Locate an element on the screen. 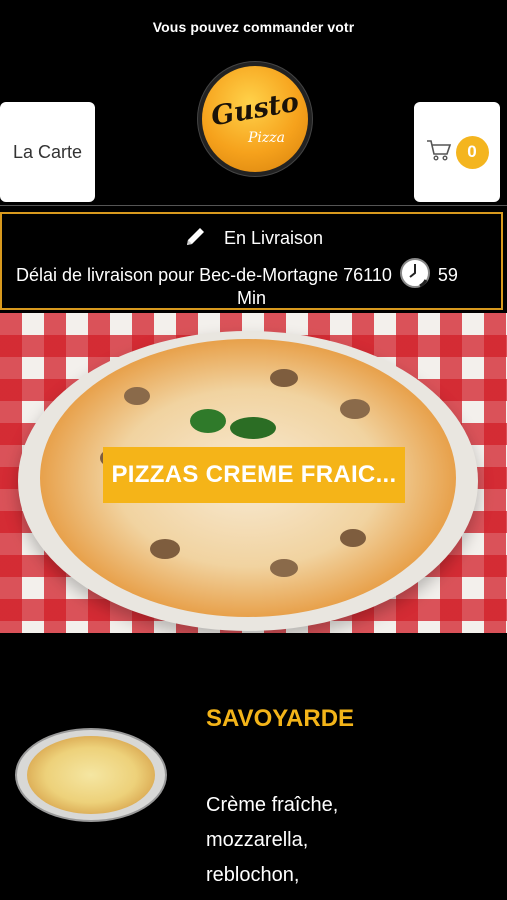 The height and width of the screenshot is (900, 507). logo: Gusto Pizza is located at coordinates (255, 119).